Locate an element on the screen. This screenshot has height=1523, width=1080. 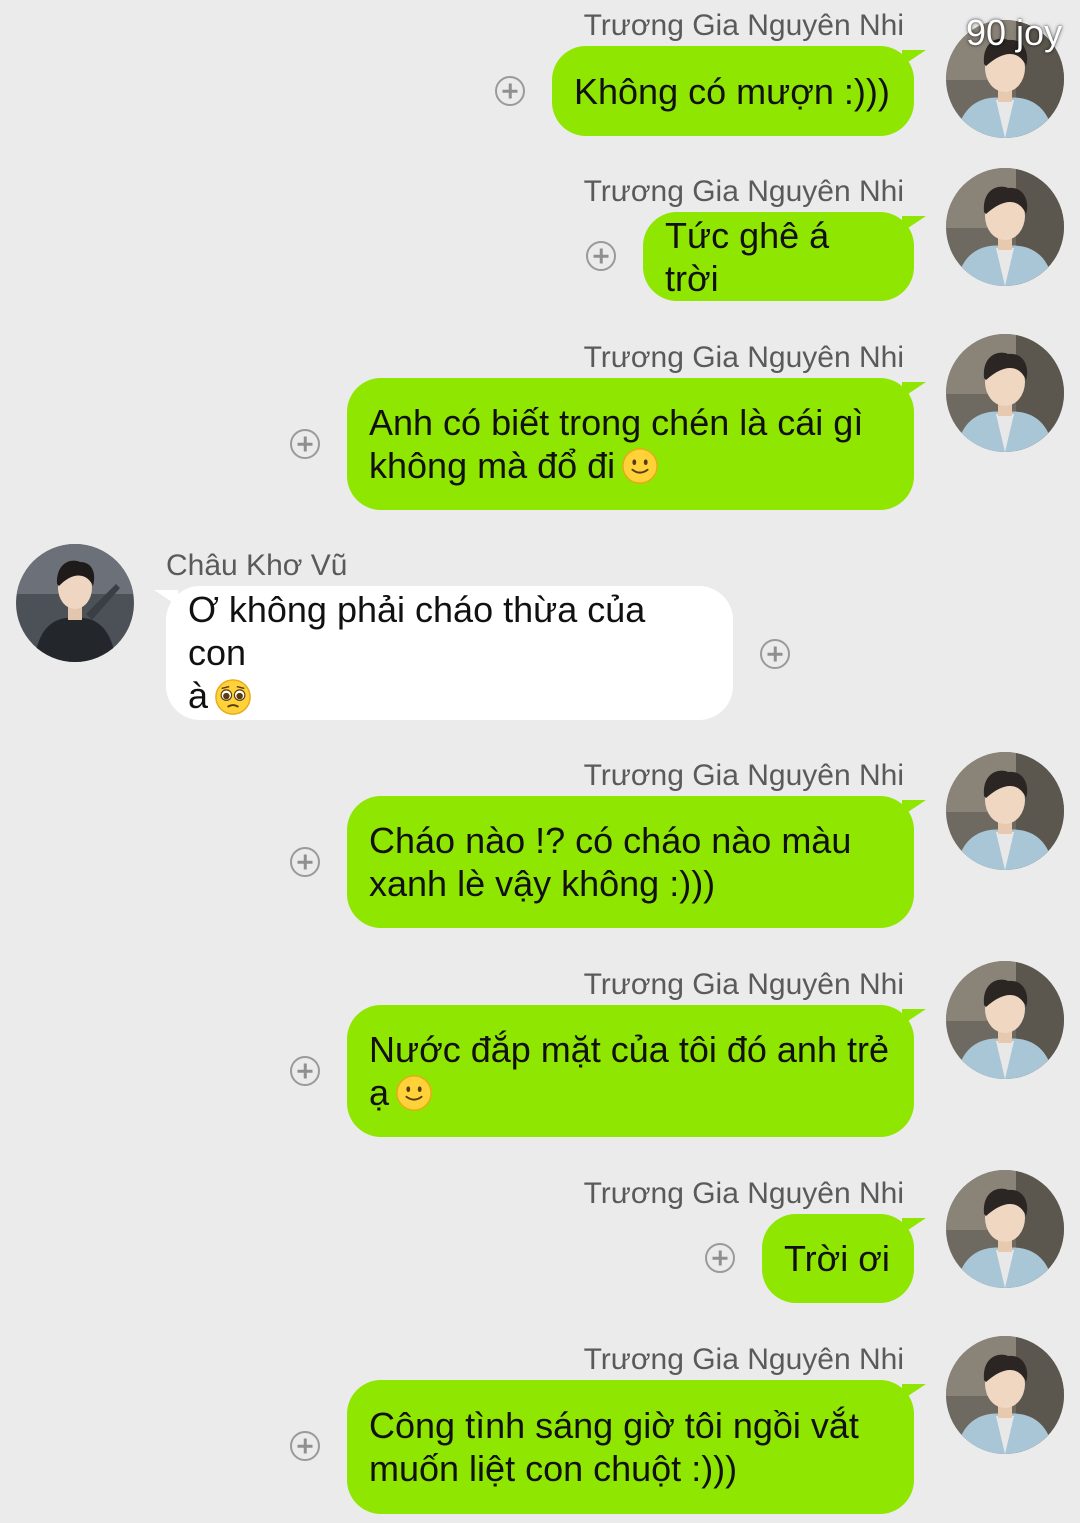
watermark: 90 joy is located at coordinates (1014, 32).